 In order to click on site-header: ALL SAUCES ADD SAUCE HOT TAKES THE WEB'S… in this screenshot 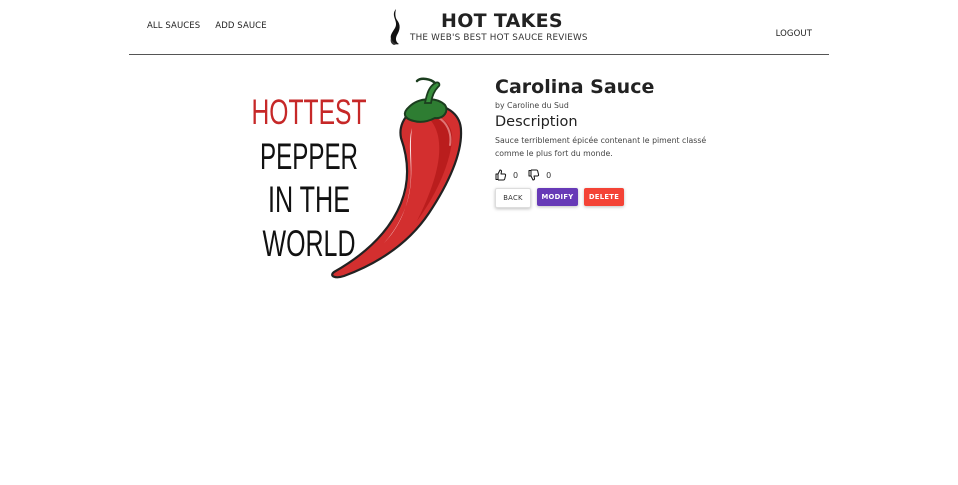, I will do `click(479, 27)`.